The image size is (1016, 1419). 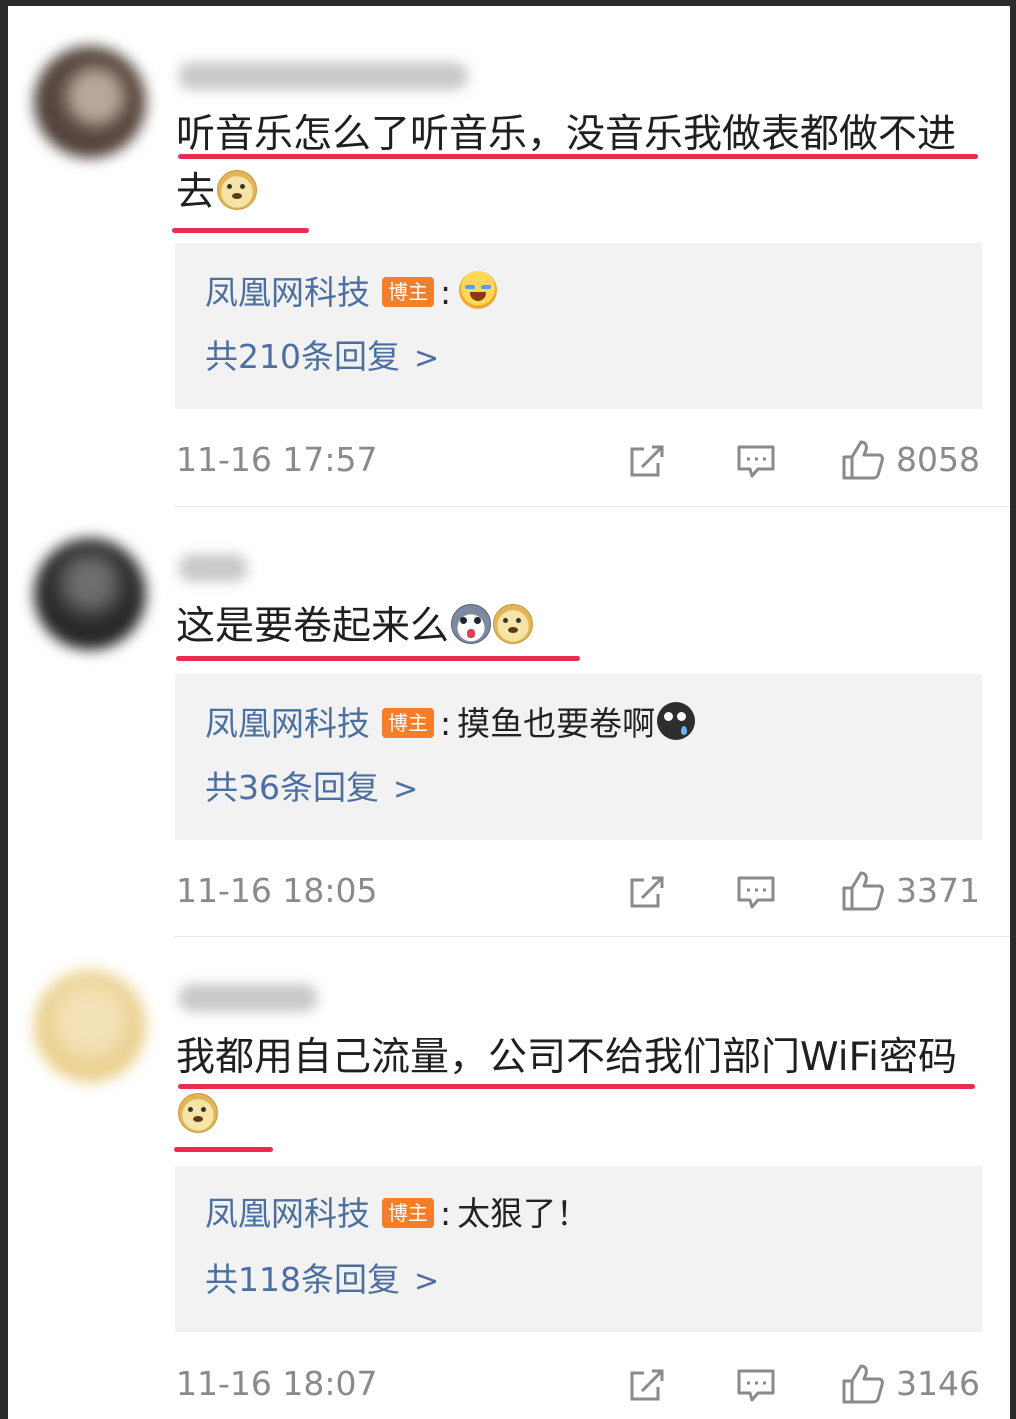 What do you see at coordinates (938, 1383) in the screenshot?
I see `like-count: 3146` at bounding box center [938, 1383].